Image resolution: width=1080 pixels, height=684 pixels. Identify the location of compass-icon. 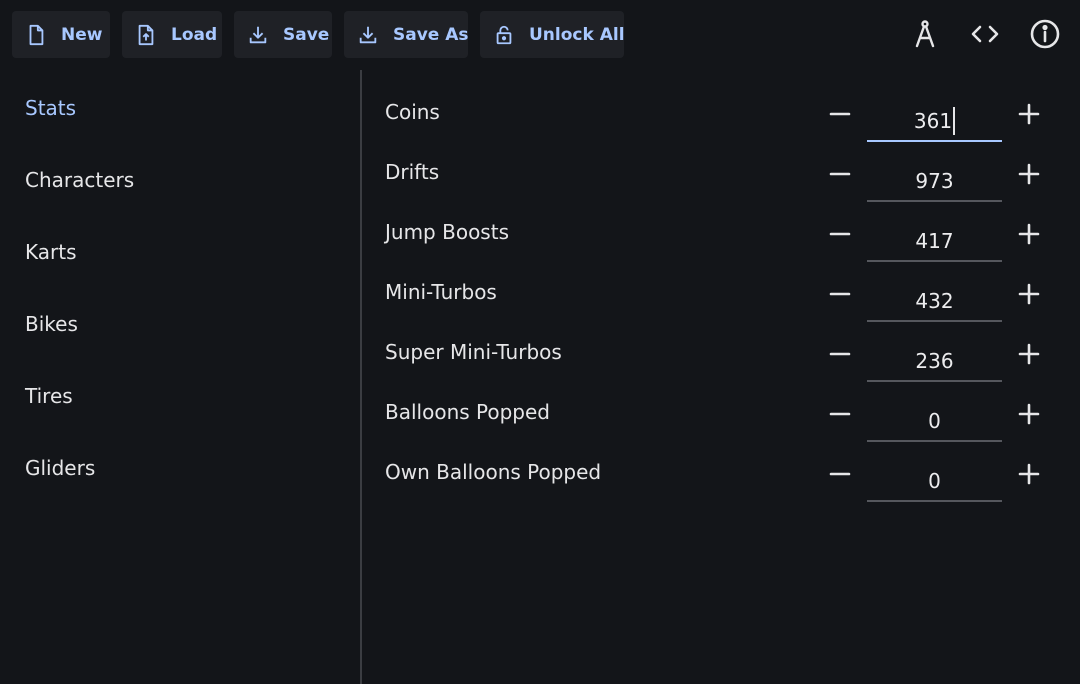
(925, 34).